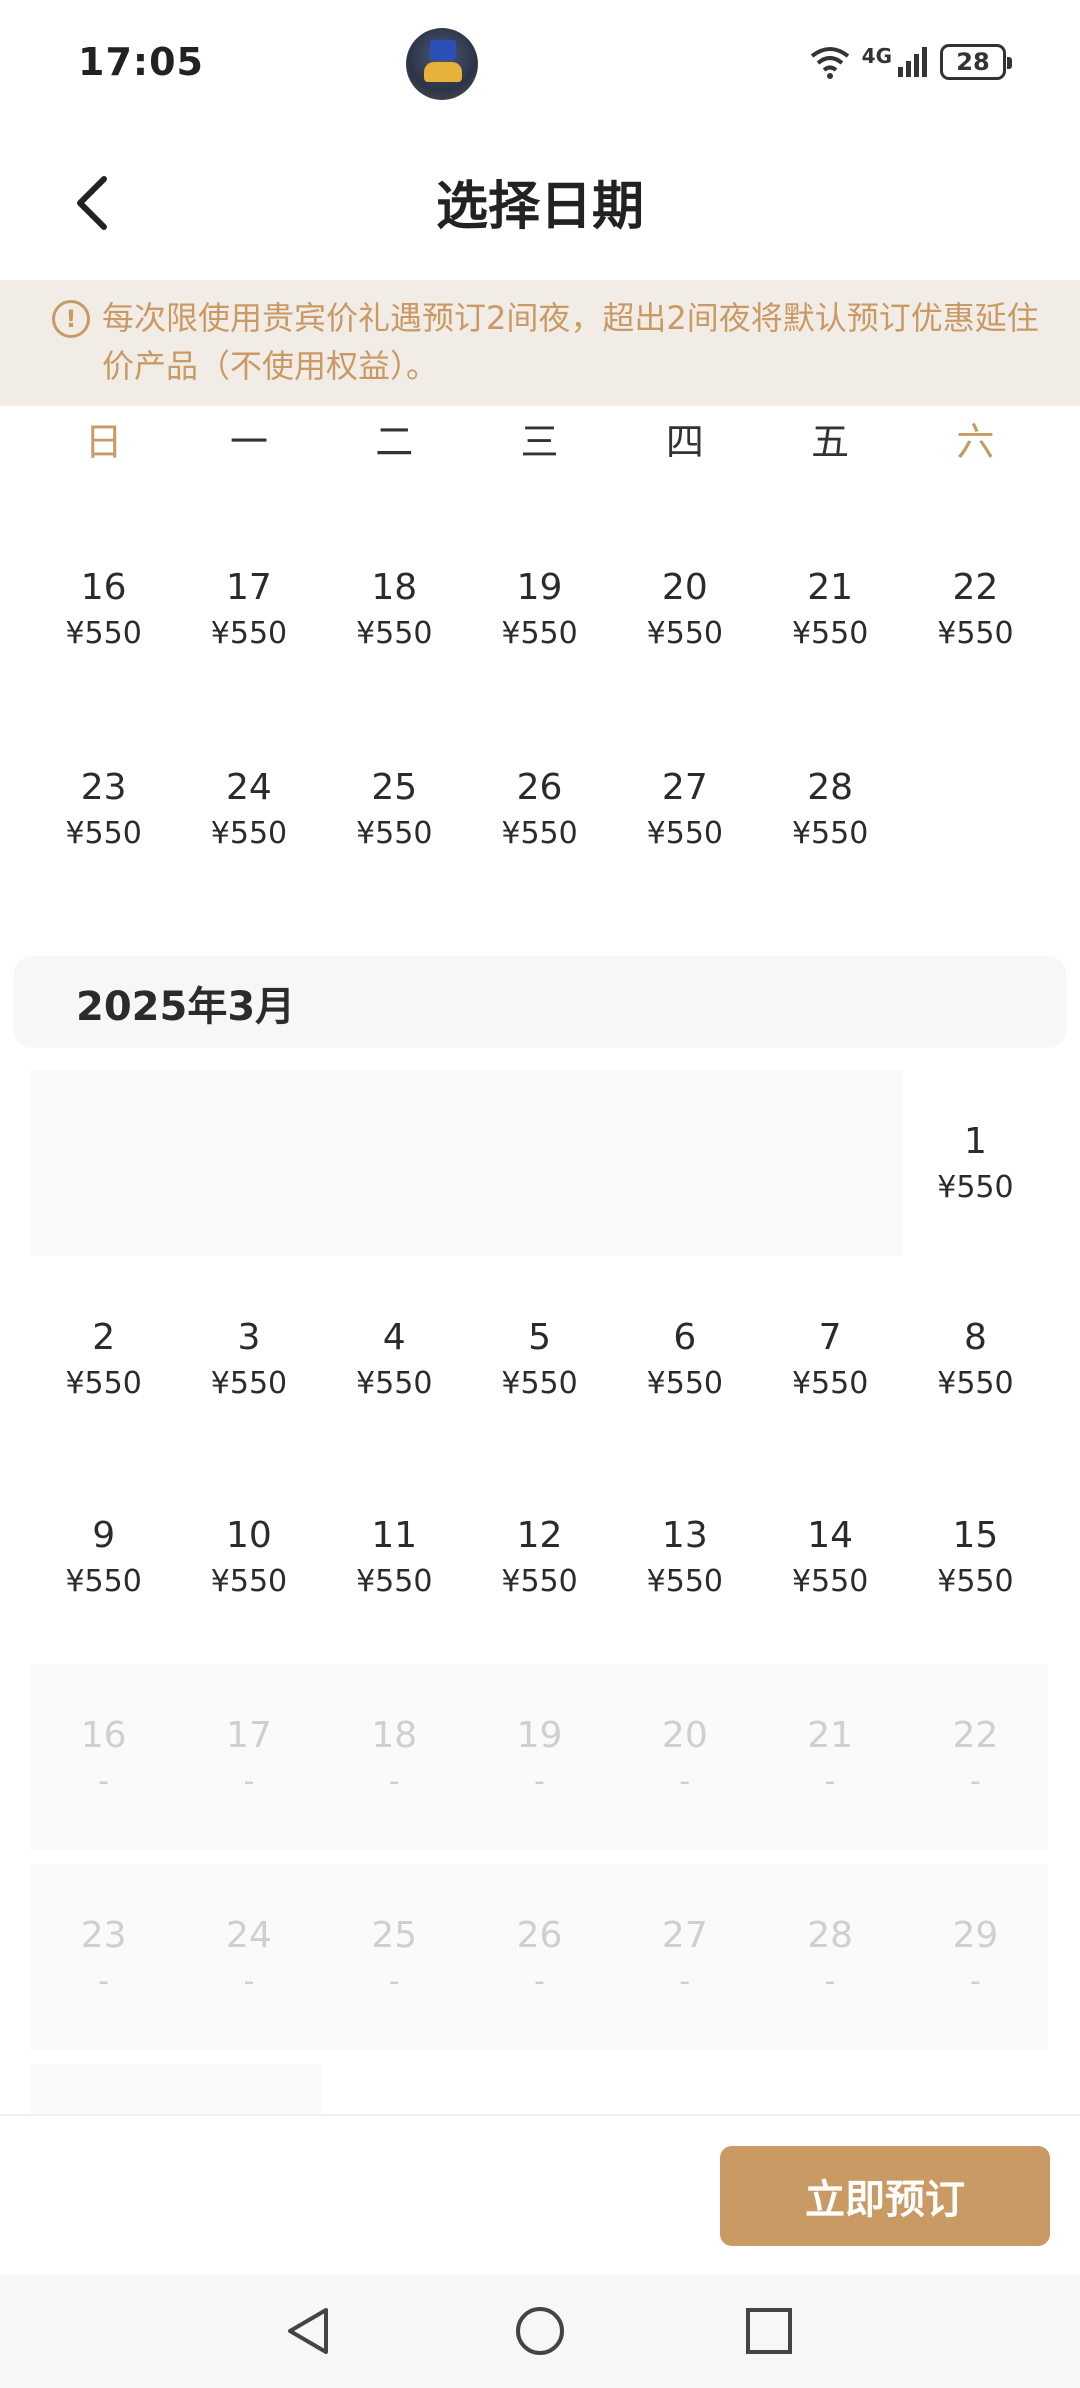  Describe the element at coordinates (829, 809) in the screenshot. I see `day-cell: 28 ¥550` at that location.